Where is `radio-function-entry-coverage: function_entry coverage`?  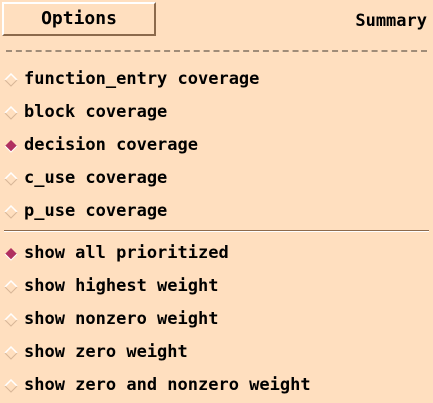
radio-function-entry-coverage: function_entry coverage is located at coordinates (216, 78).